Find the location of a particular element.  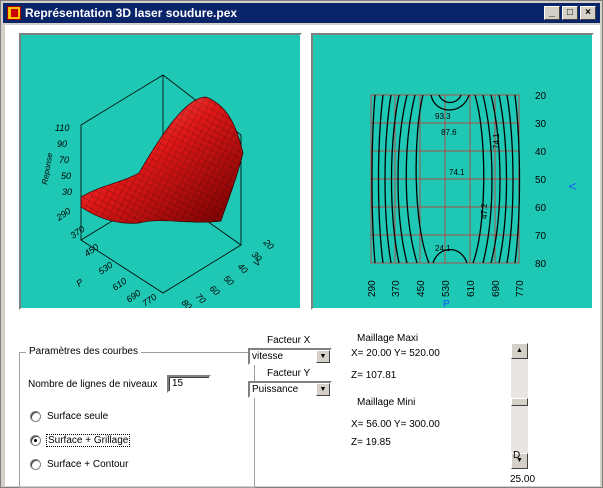

factor-x-label: Facteur X is located at coordinates (289, 340).